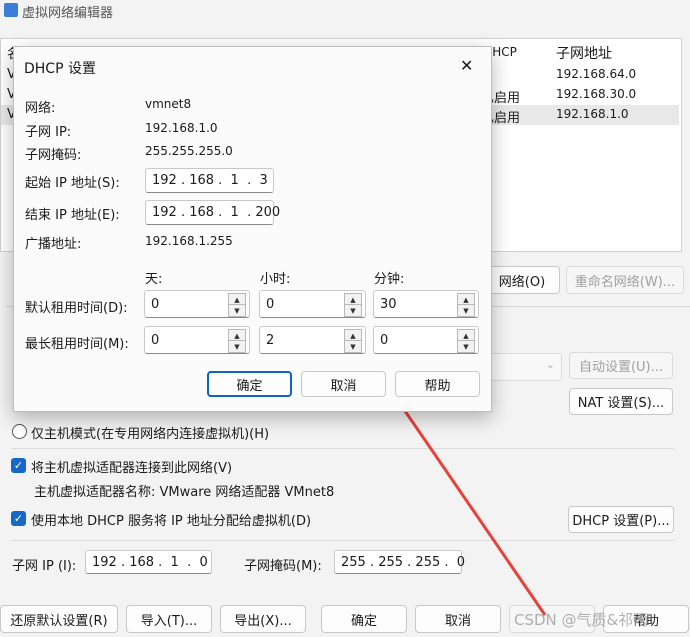 The width and height of the screenshot is (690, 637). I want to click on subnet-ip-value: 192.168.1.0, so click(181, 128).